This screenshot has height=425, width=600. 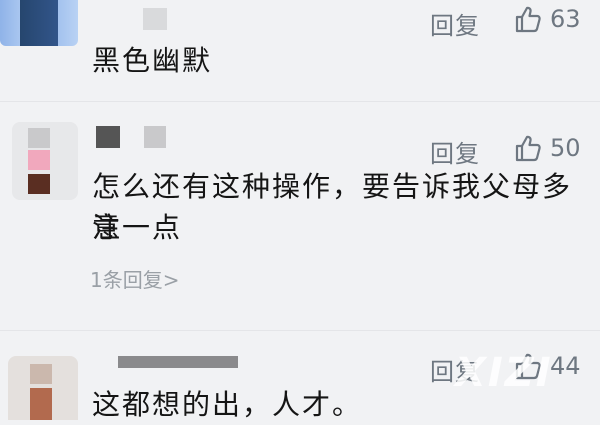 What do you see at coordinates (547, 148) in the screenshot?
I see `like-button: 50` at bounding box center [547, 148].